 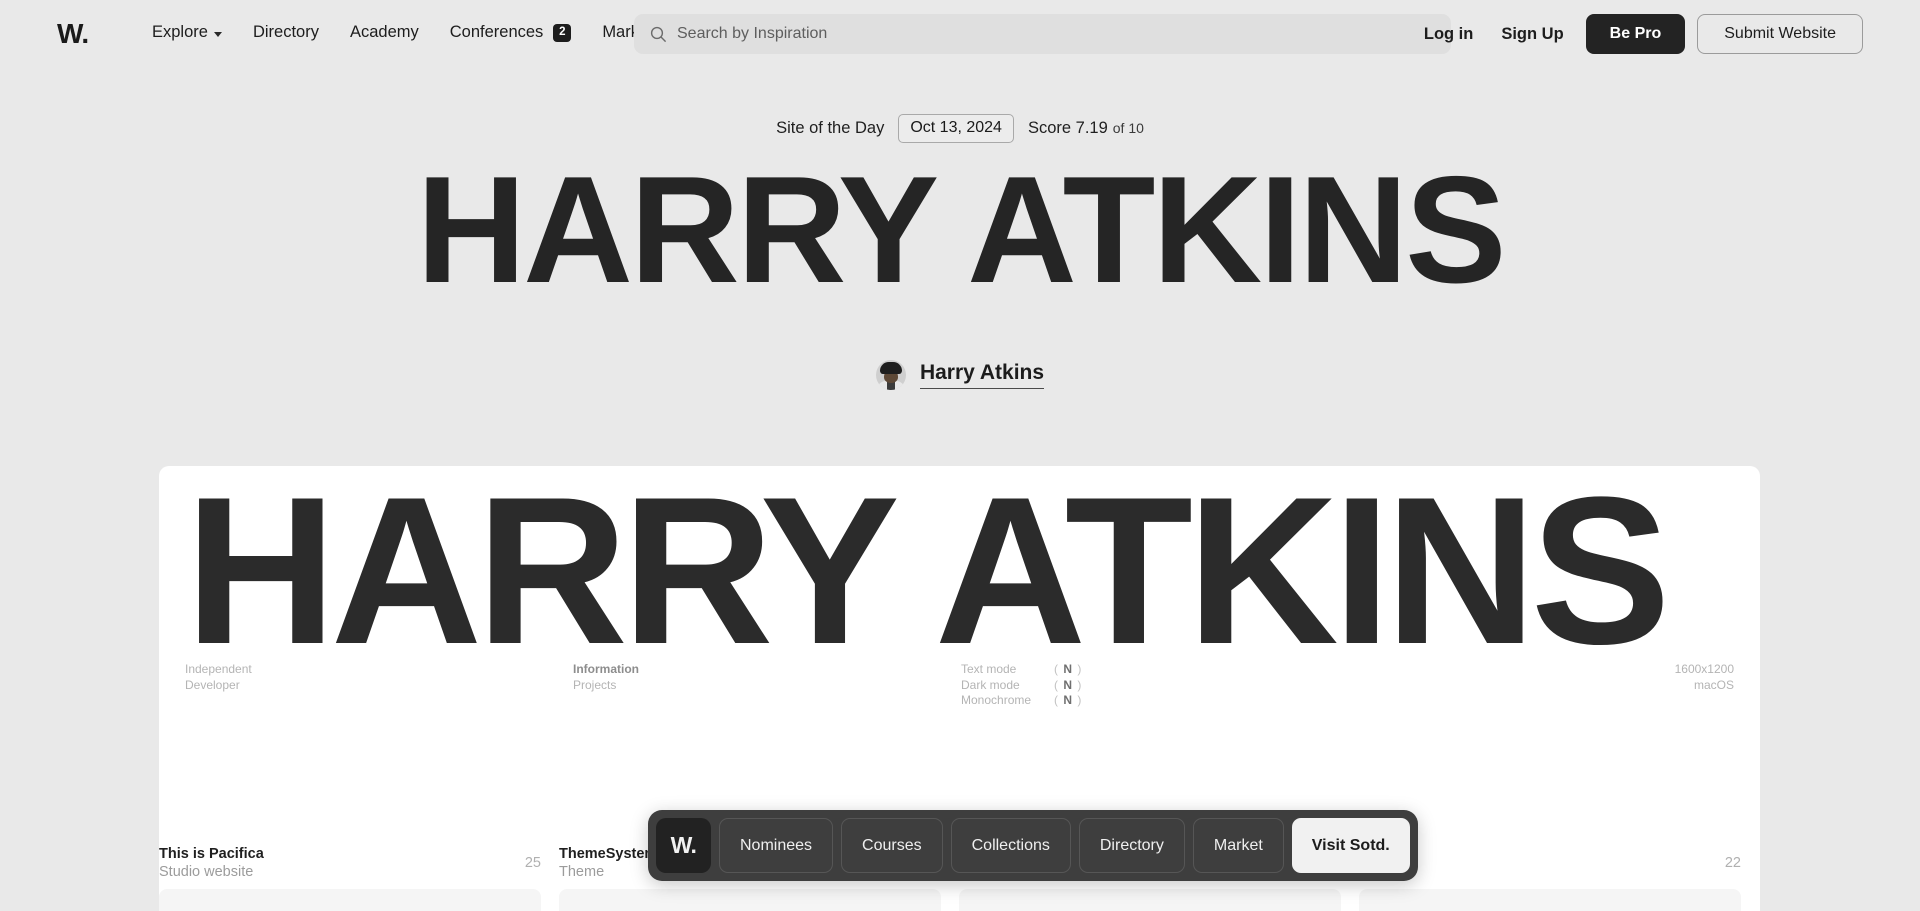 What do you see at coordinates (1704, 669) in the screenshot?
I see `preview-resolution: 1600x1200` at bounding box center [1704, 669].